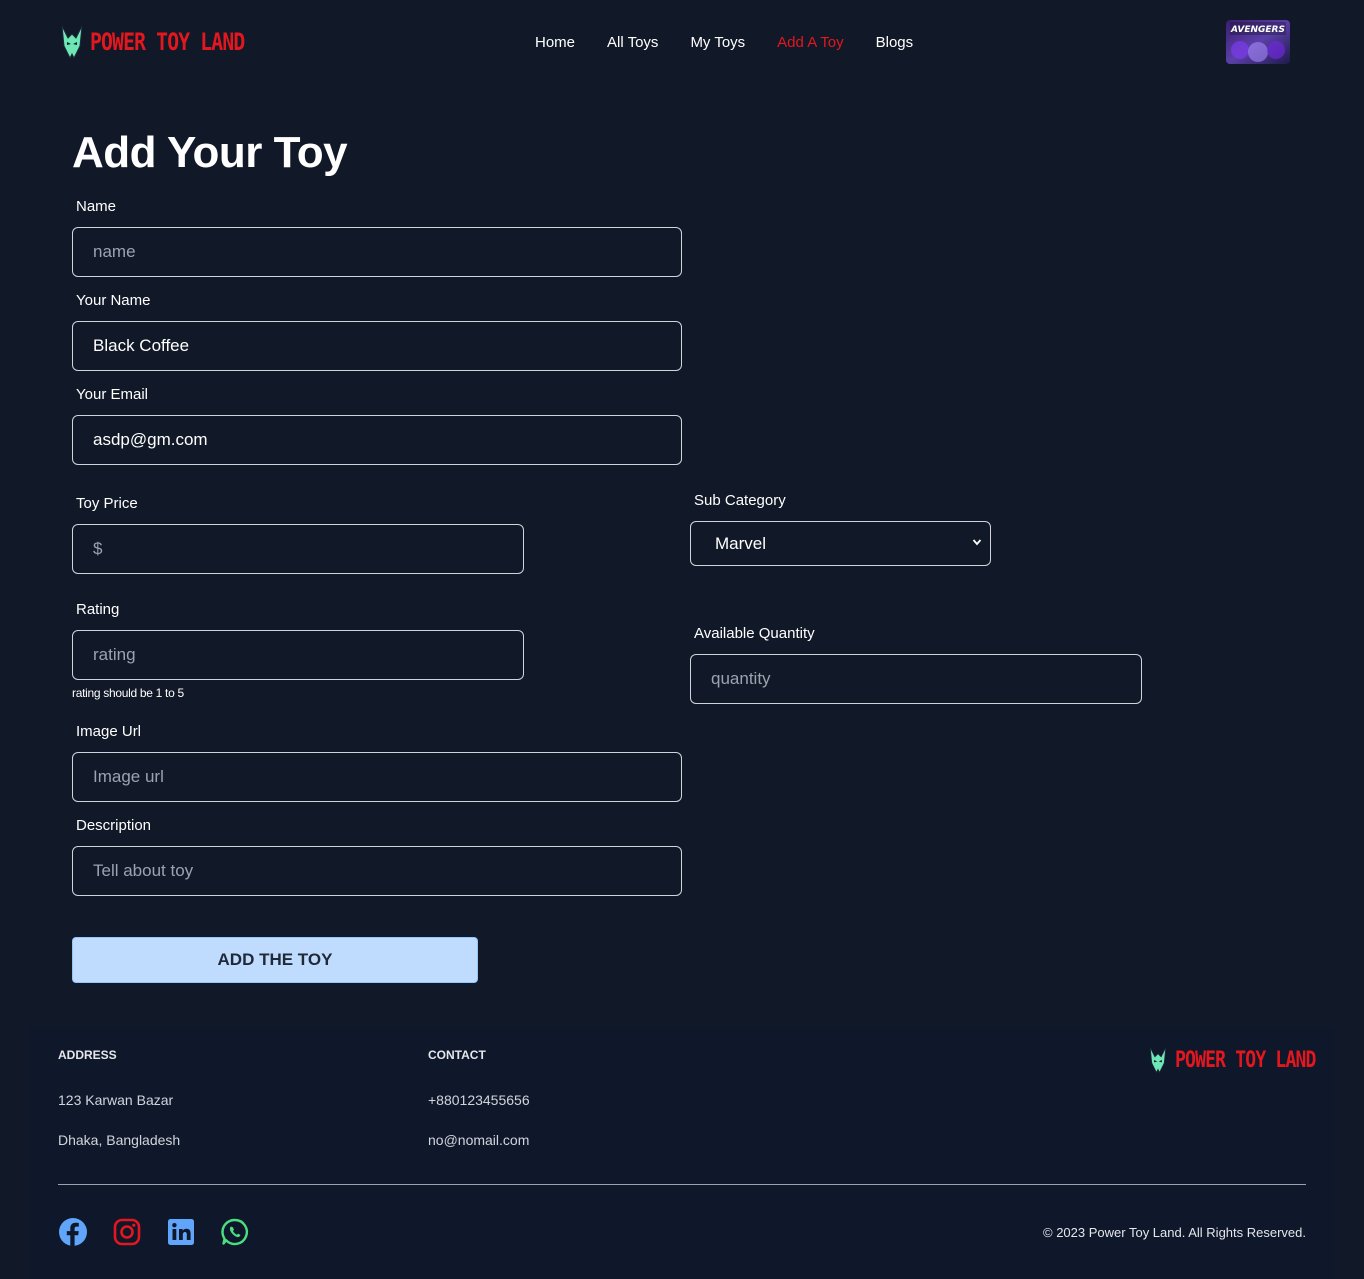  I want to click on facebook-icon, so click(73, 1232).